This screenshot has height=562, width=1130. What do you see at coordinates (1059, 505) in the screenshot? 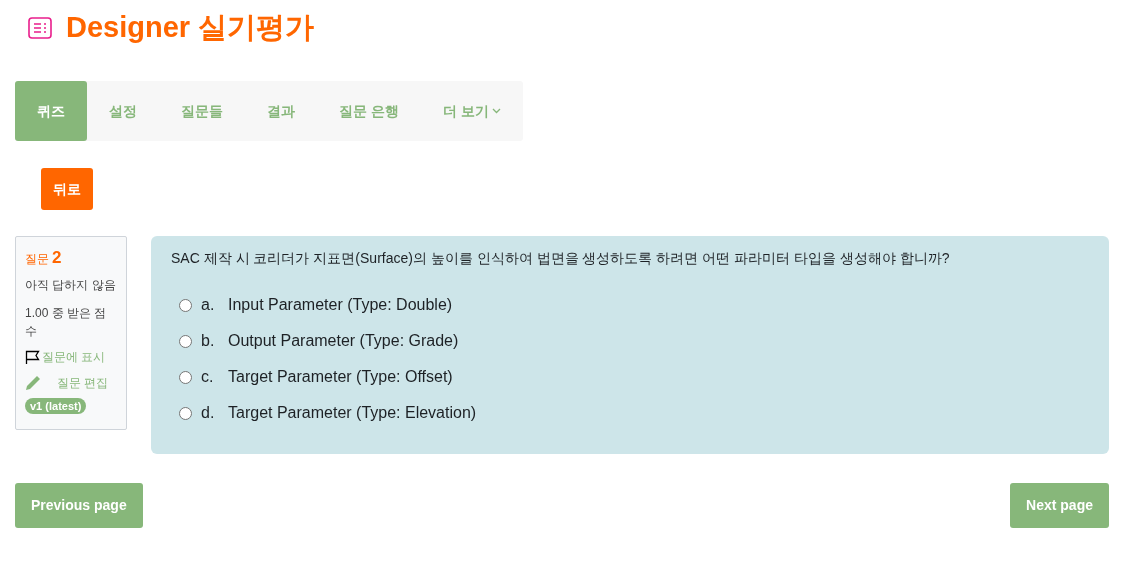
I see `next-page-button: Next page` at bounding box center [1059, 505].